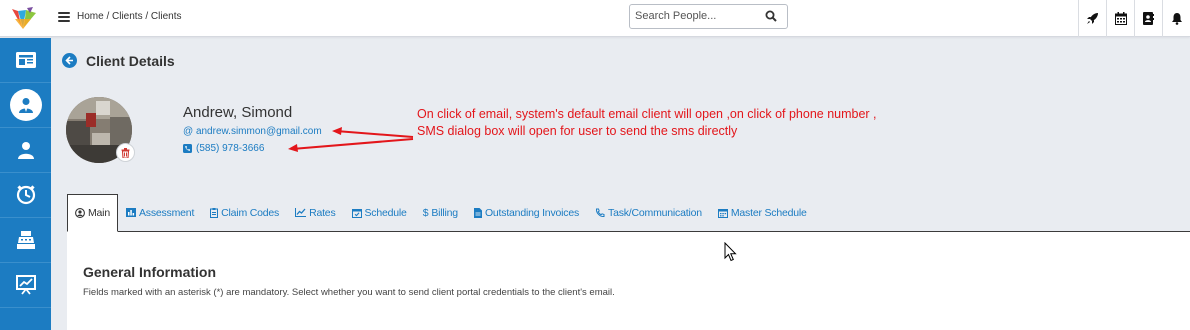 Image resolution: width=1190 pixels, height=330 pixels. What do you see at coordinates (130, 61) in the screenshot?
I see `page-title: Client Details` at bounding box center [130, 61].